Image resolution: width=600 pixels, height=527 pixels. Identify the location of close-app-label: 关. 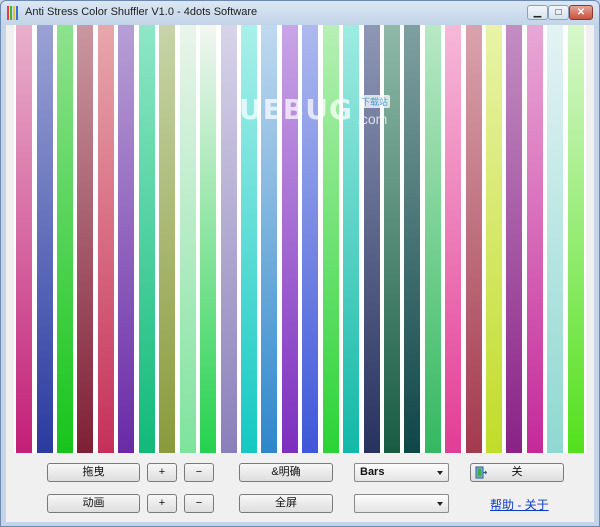
(517, 472).